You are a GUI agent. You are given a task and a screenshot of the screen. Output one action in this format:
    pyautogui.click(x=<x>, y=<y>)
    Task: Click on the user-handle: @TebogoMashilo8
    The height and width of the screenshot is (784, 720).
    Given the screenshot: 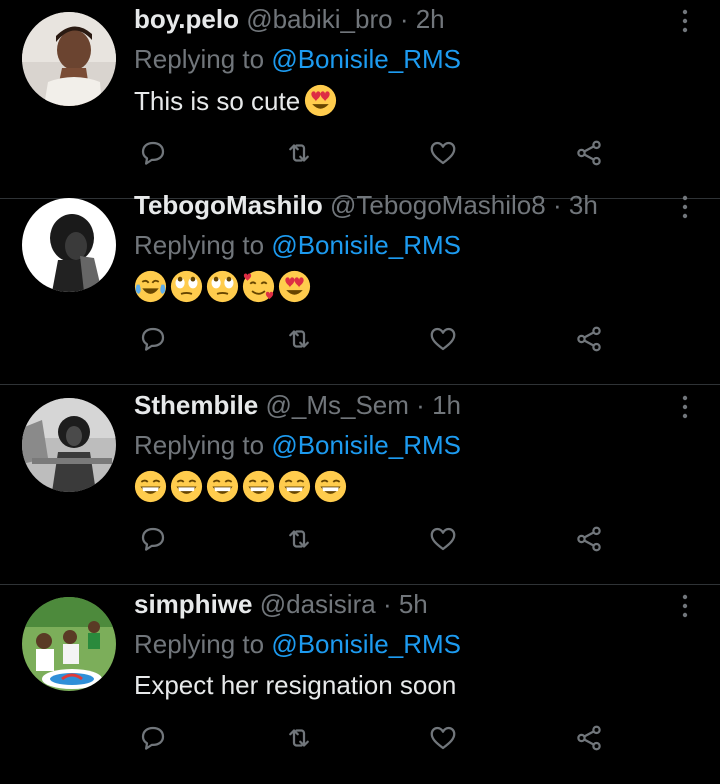 What is the action you would take?
    pyautogui.click(x=438, y=205)
    